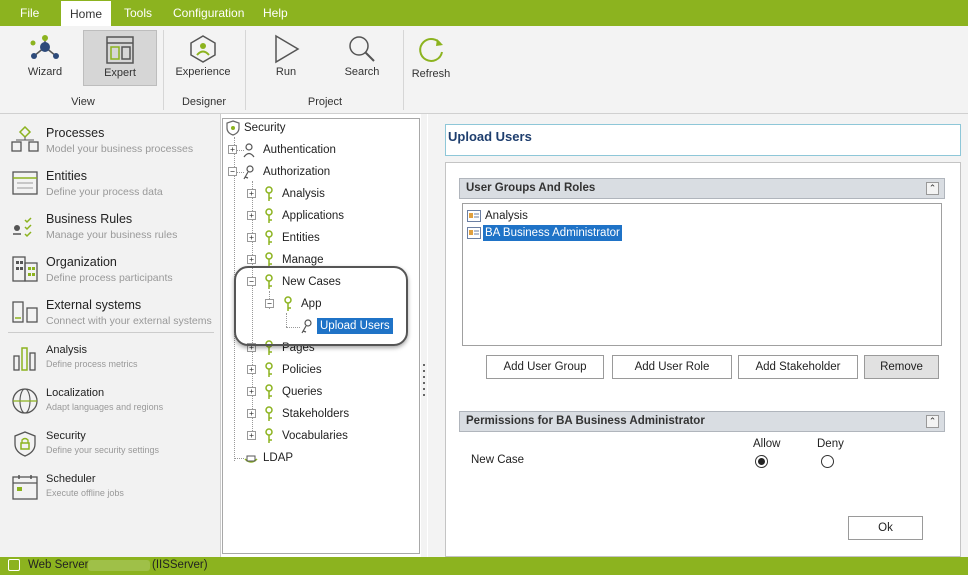 The image size is (968, 575). I want to click on menu-tools: Tools, so click(138, 13).